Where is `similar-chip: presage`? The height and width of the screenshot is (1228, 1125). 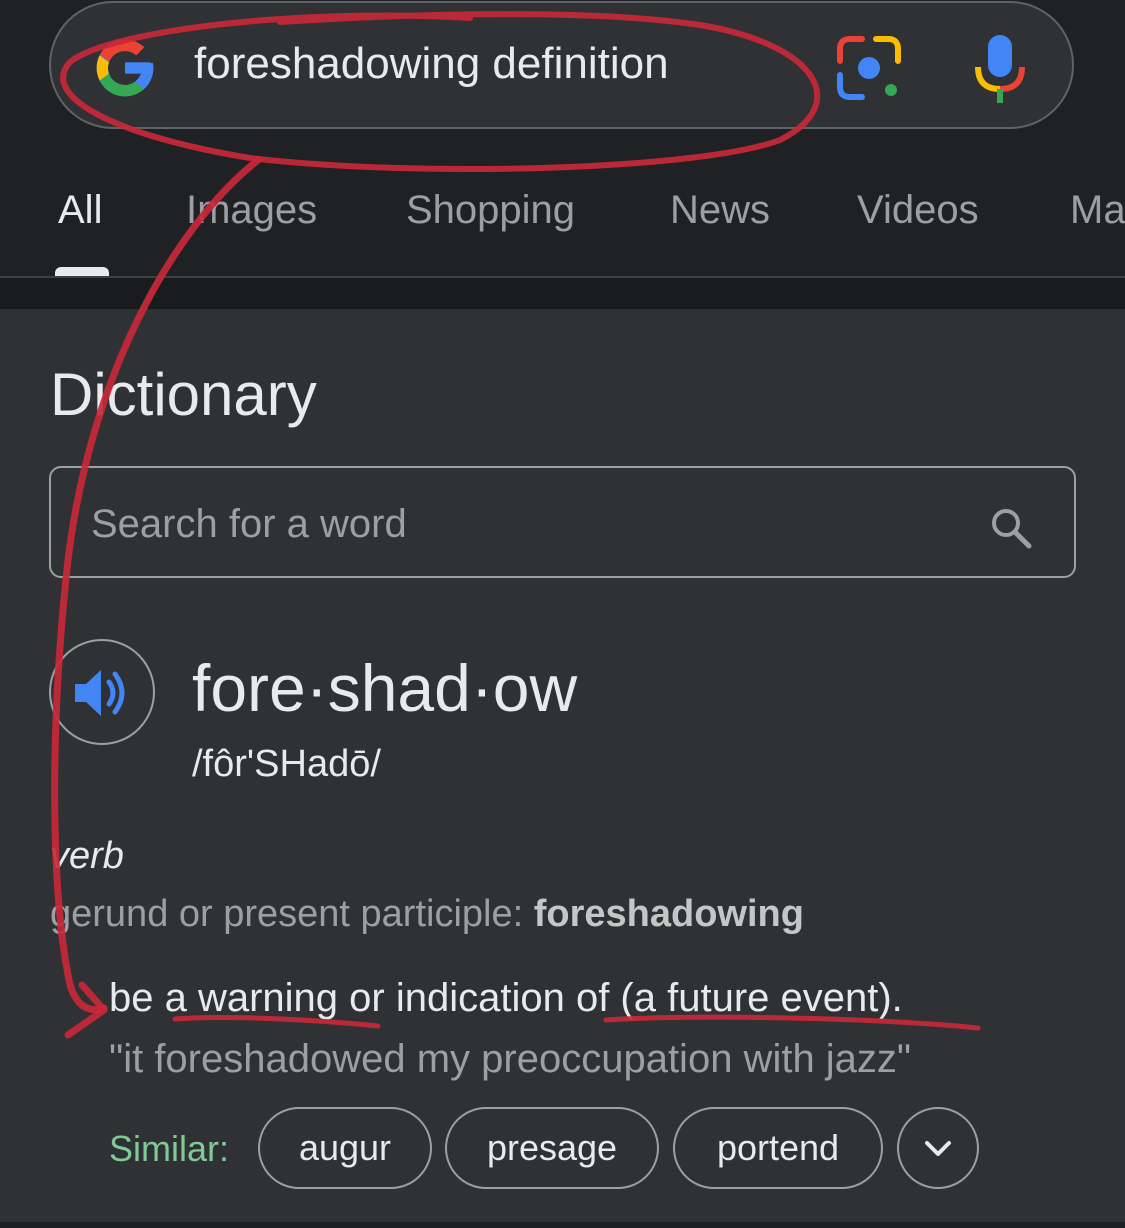
similar-chip: presage is located at coordinates (552, 1148).